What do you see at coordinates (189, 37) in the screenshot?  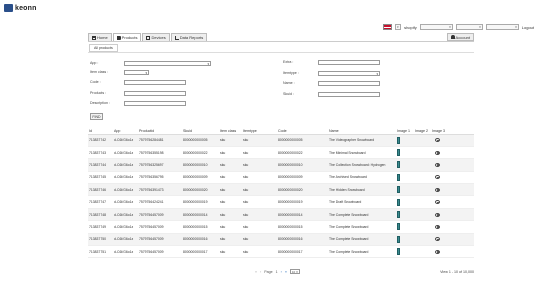 I see `tab-data-reports: Data Reports` at bounding box center [189, 37].